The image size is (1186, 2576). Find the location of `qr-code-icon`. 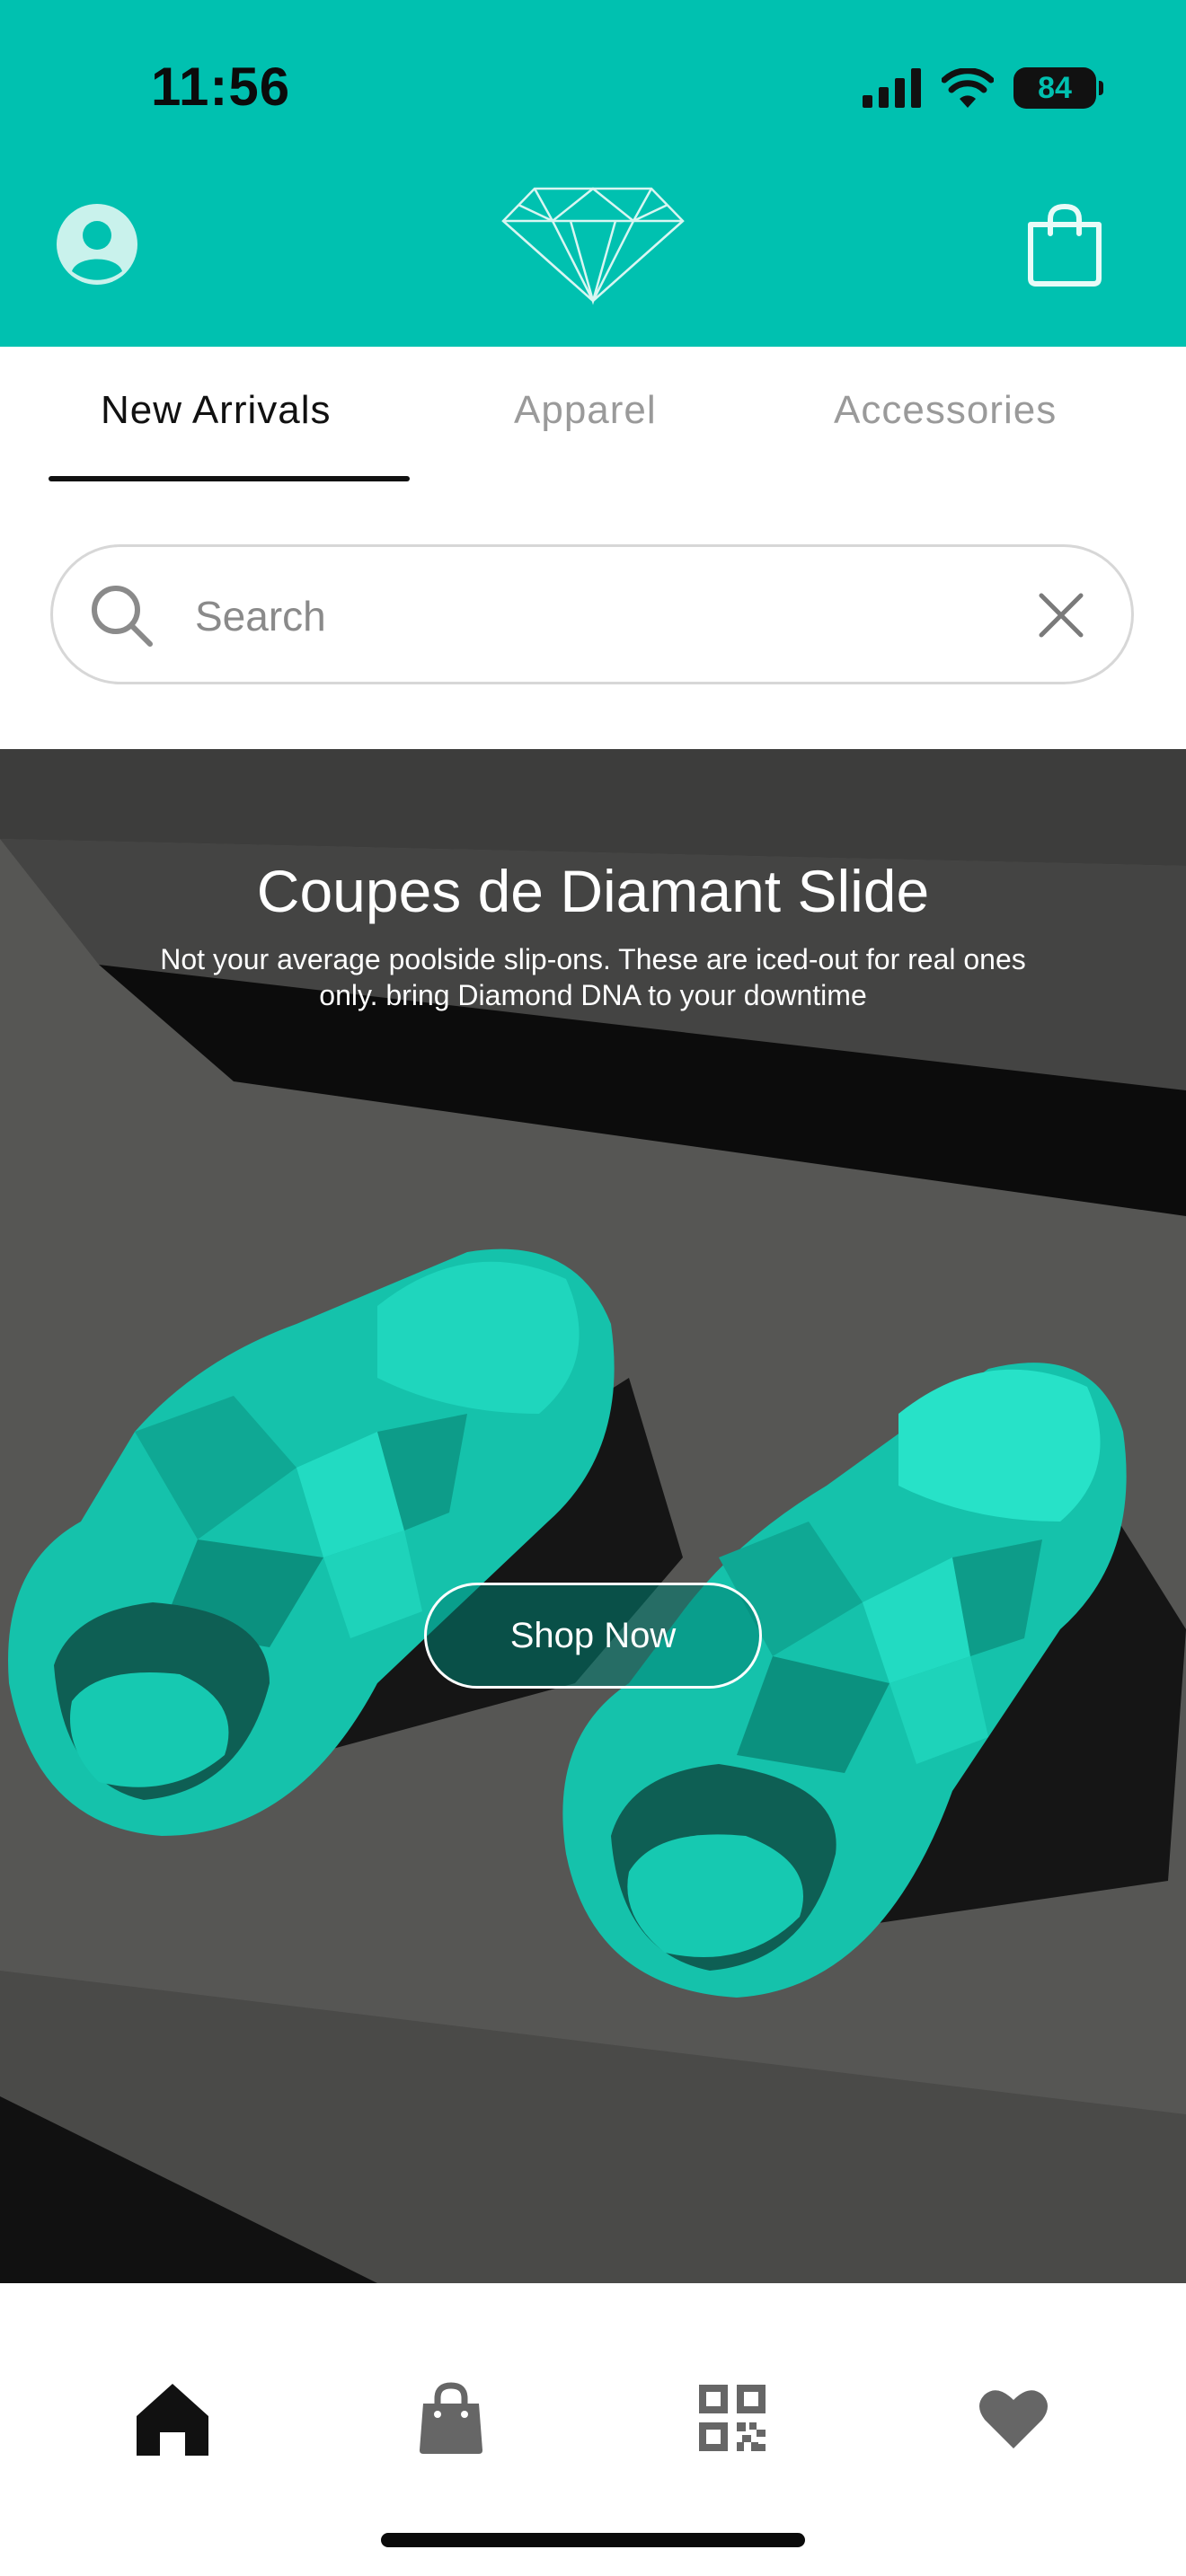

qr-code-icon is located at coordinates (732, 2418).